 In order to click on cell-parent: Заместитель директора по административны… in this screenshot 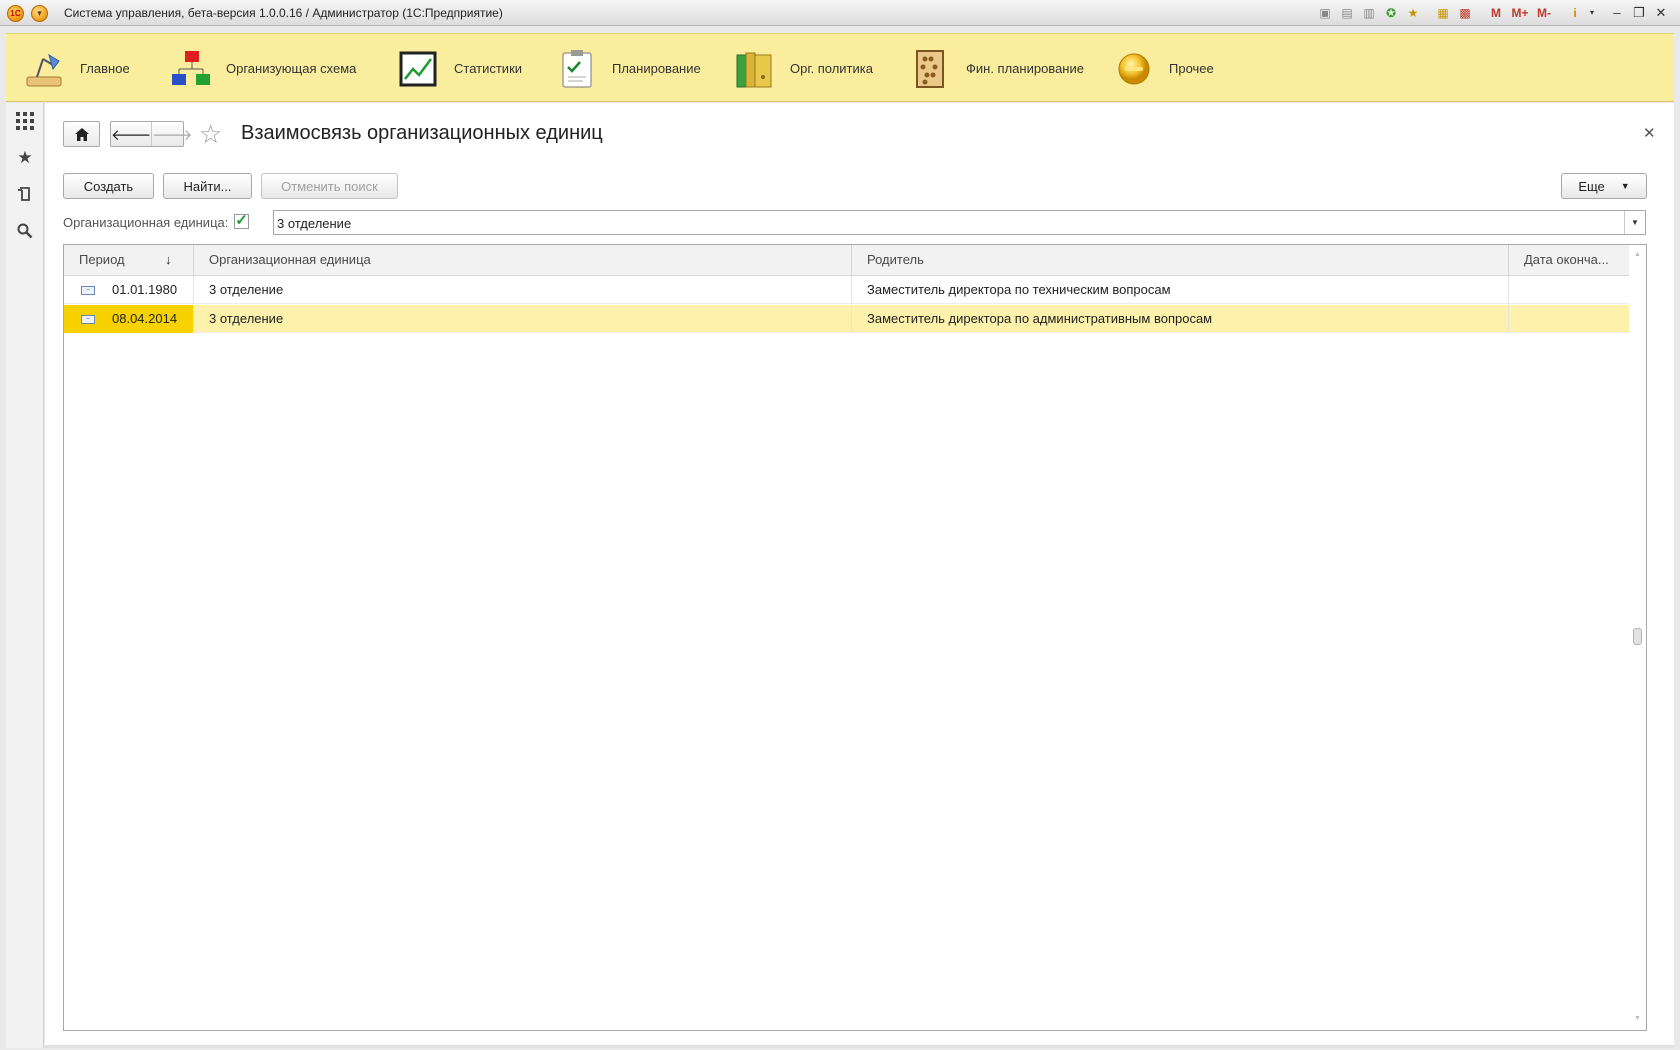, I will do `click(1180, 319)`.